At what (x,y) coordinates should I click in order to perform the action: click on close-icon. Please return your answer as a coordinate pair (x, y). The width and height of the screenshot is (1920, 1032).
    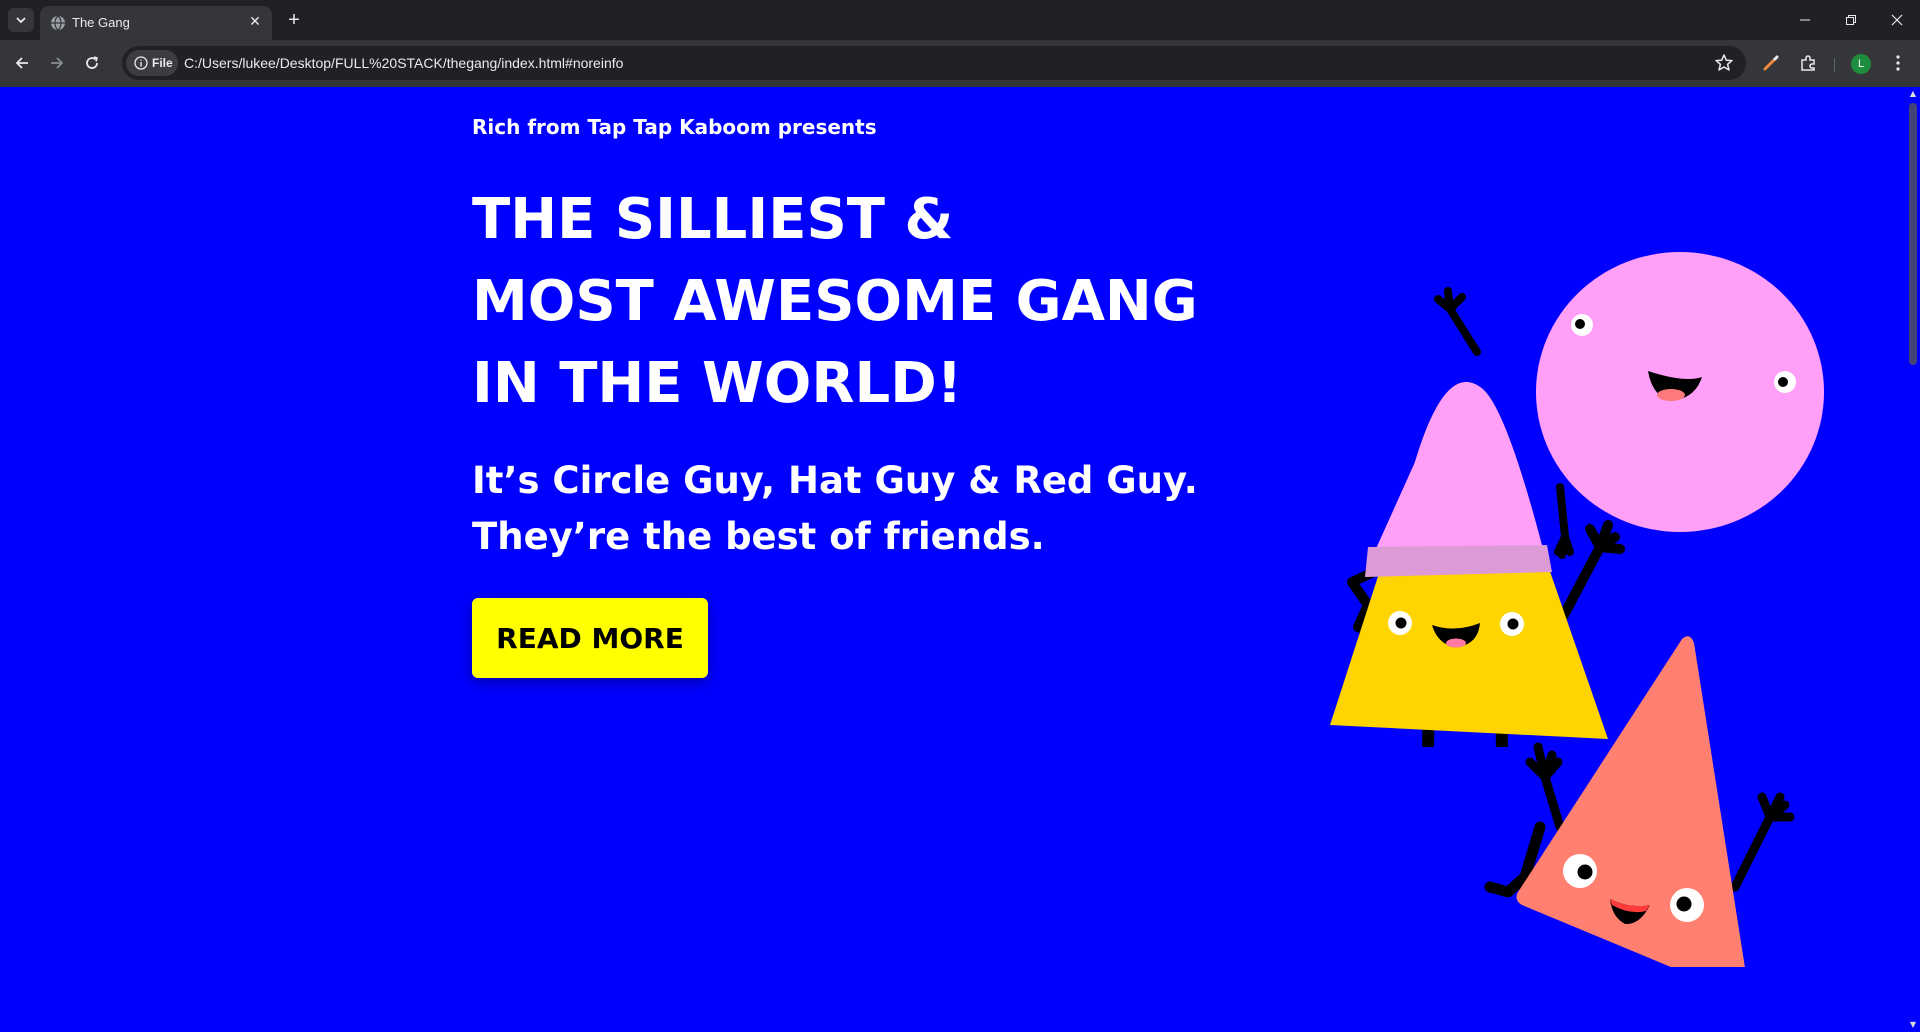
    Looking at the image, I should click on (1897, 20).